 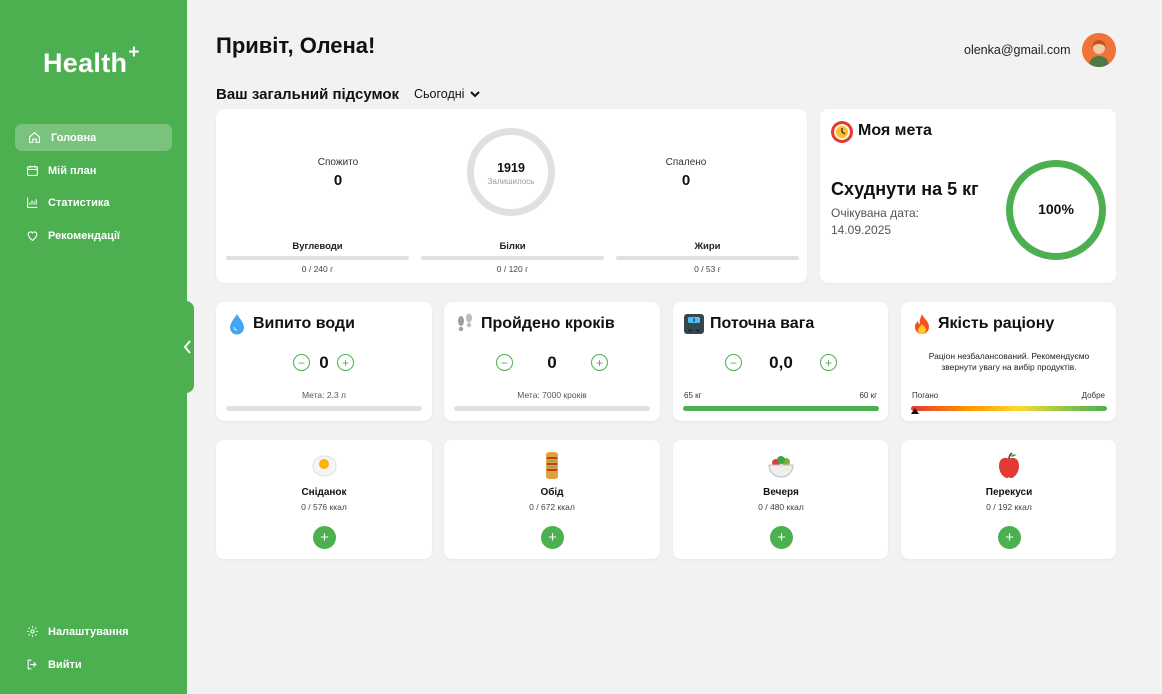 I want to click on meal-name: Обід, so click(x=552, y=492).